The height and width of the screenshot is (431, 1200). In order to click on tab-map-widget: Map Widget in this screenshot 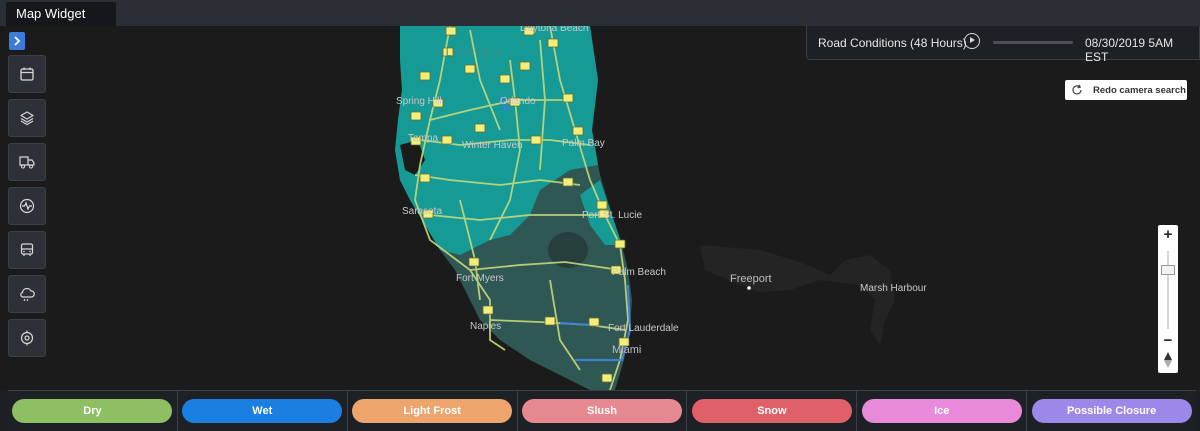, I will do `click(61, 14)`.